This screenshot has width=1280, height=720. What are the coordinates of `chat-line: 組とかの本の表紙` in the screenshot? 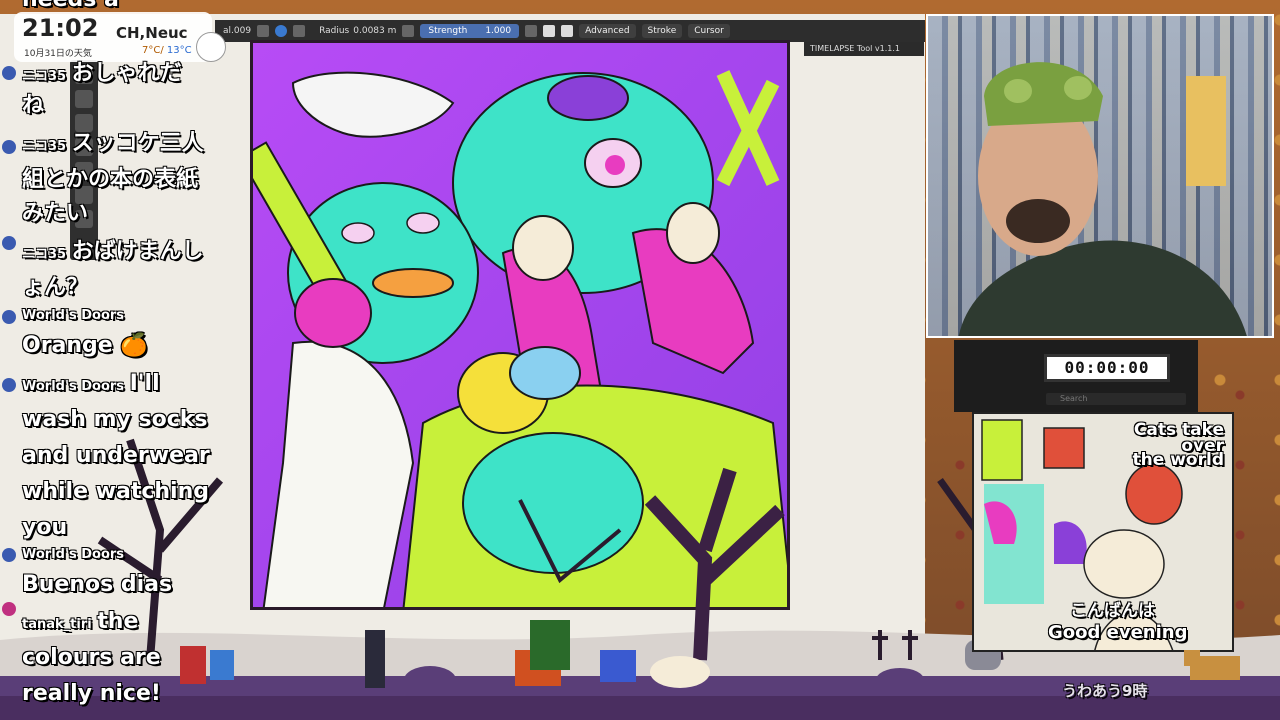 It's located at (110, 179).